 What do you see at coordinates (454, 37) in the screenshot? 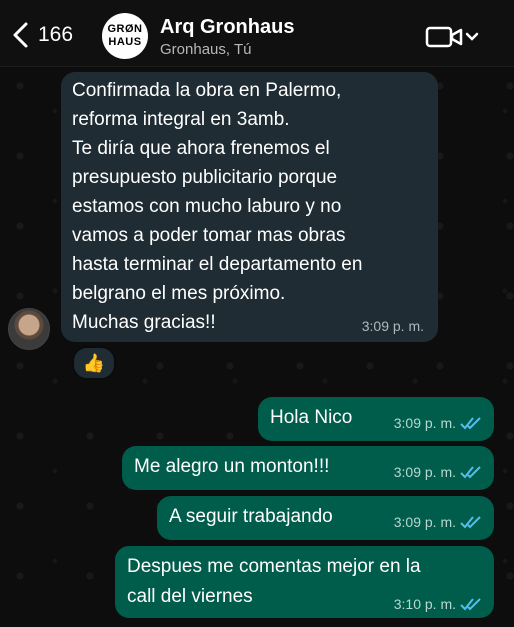
I see `video-call-icon` at bounding box center [454, 37].